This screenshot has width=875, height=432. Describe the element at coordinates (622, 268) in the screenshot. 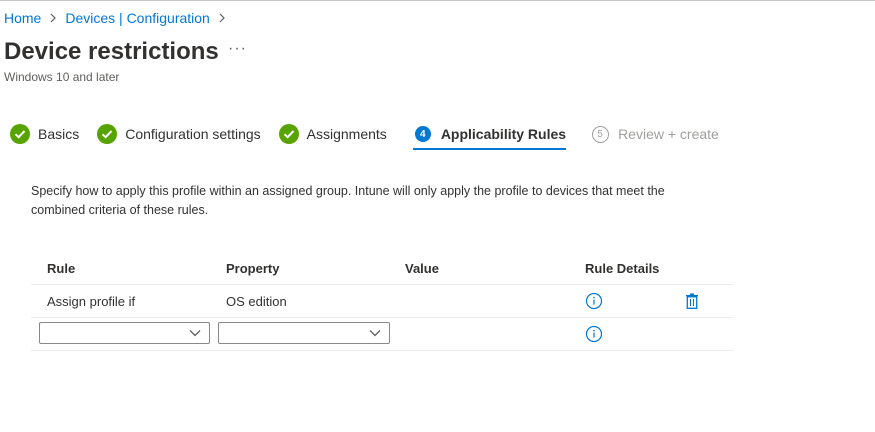

I see `column-header-rule-details: Rule Details` at that location.